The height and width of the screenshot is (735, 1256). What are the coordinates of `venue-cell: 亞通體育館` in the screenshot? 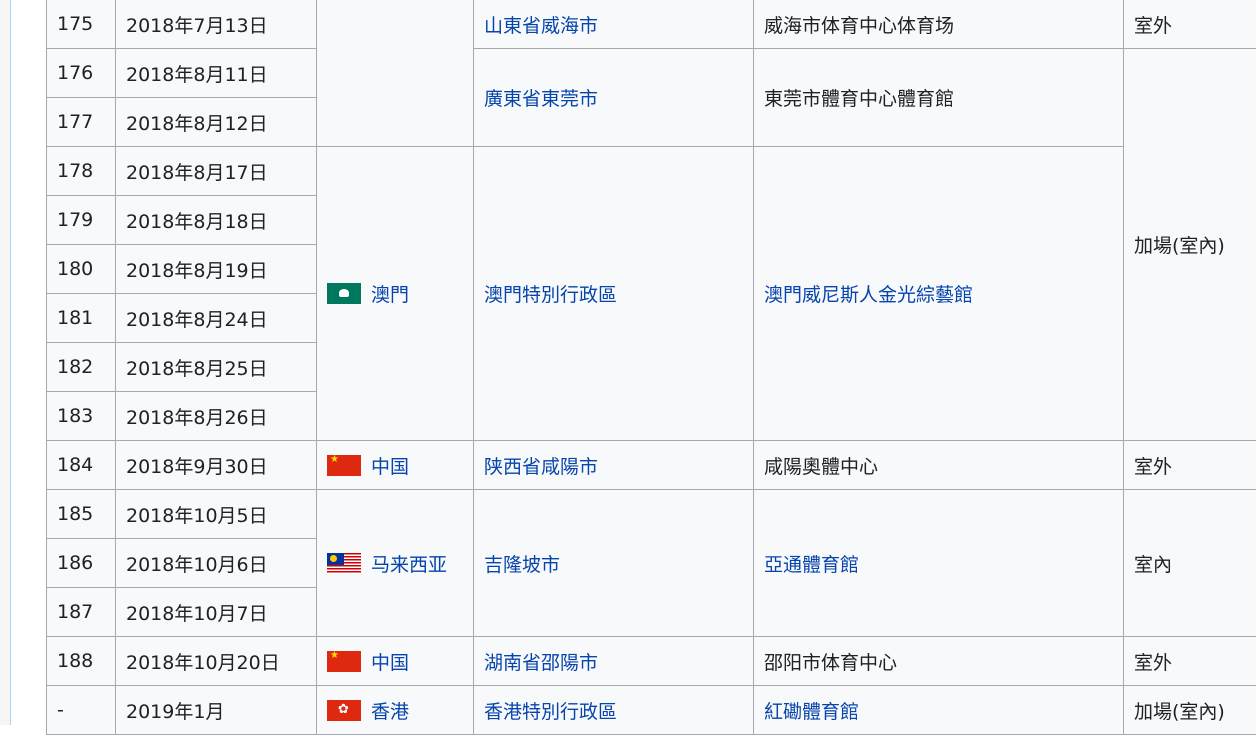 It's located at (939, 563).